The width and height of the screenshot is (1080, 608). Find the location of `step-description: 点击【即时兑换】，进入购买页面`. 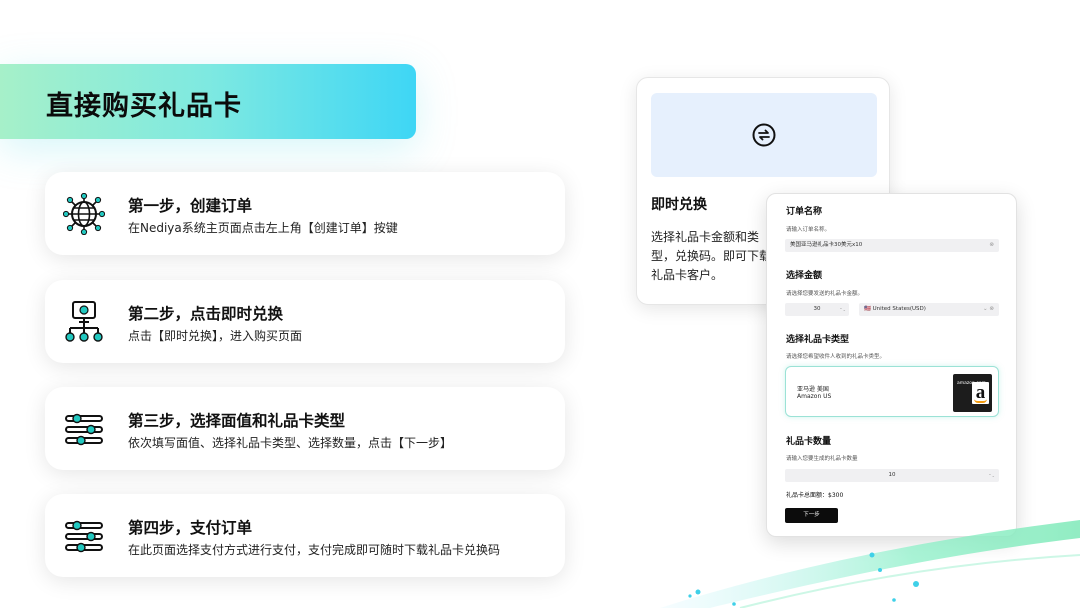

step-description: 点击【即时兑换】，进入购买页面 is located at coordinates (215, 336).